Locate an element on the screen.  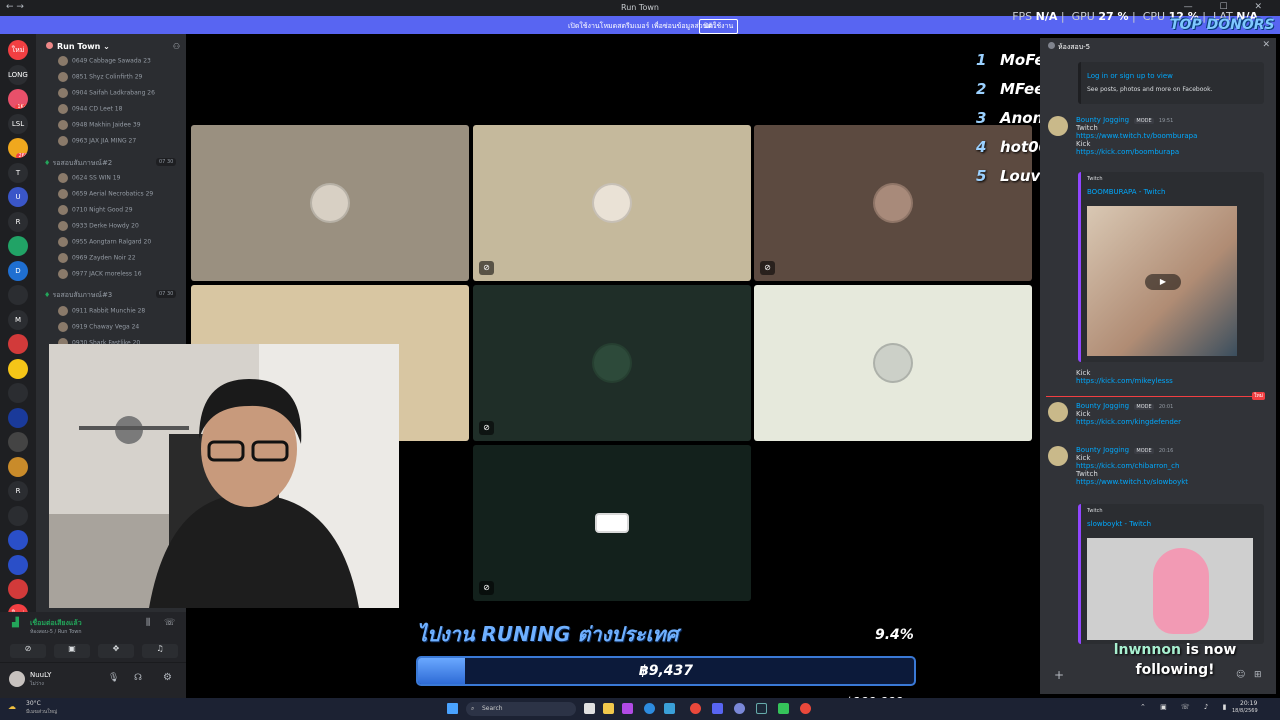
server-icon: U is located at coordinates (18, 197).